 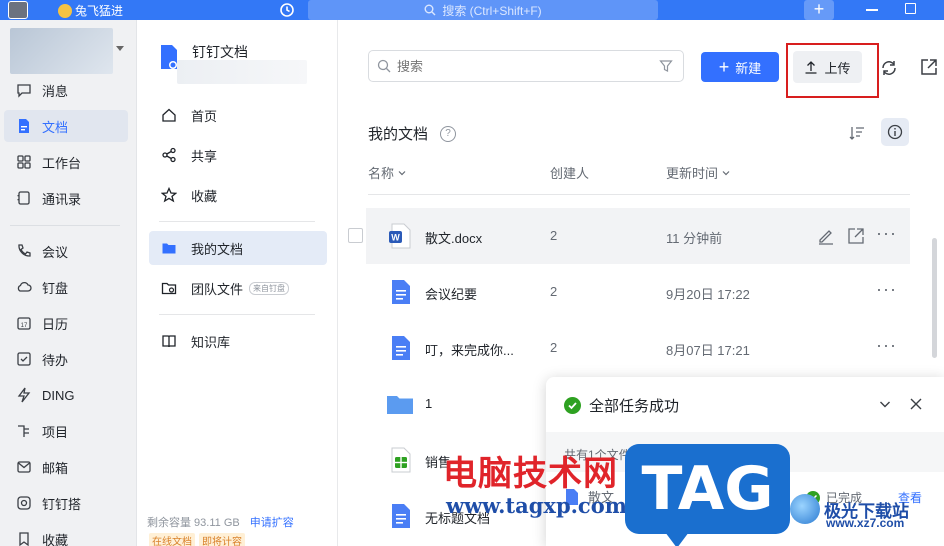 What do you see at coordinates (401, 460) in the screenshot?
I see `sheet-file-icon` at bounding box center [401, 460].